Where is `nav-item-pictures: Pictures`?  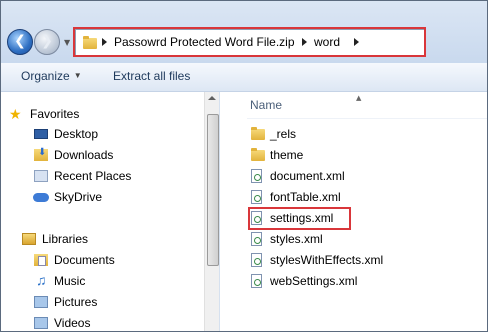 nav-item-pictures: Pictures is located at coordinates (65, 302).